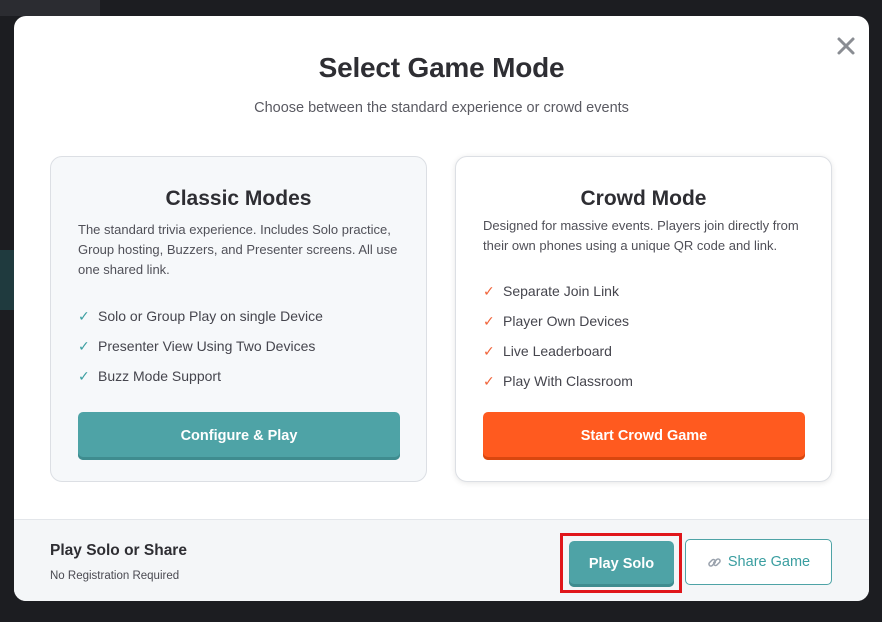  Describe the element at coordinates (210, 316) in the screenshot. I see `feature-label: Solo or Group Play on single Device` at that location.